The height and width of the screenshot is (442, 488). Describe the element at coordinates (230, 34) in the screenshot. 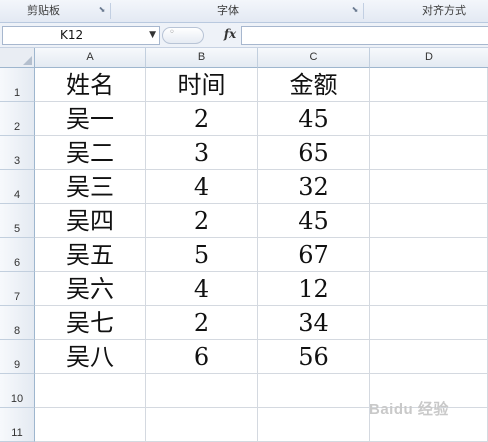

I see `insert-function-button: fx` at that location.